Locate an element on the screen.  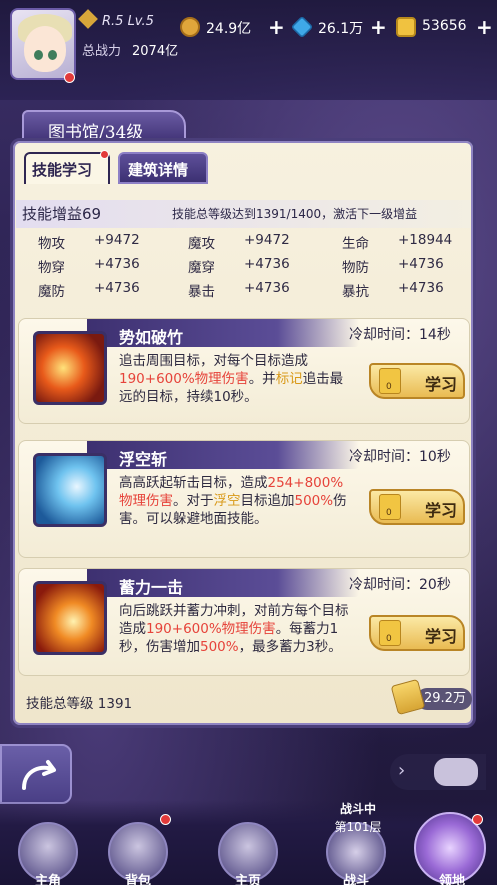
desc-keyword: 标记 is located at coordinates (289, 379).